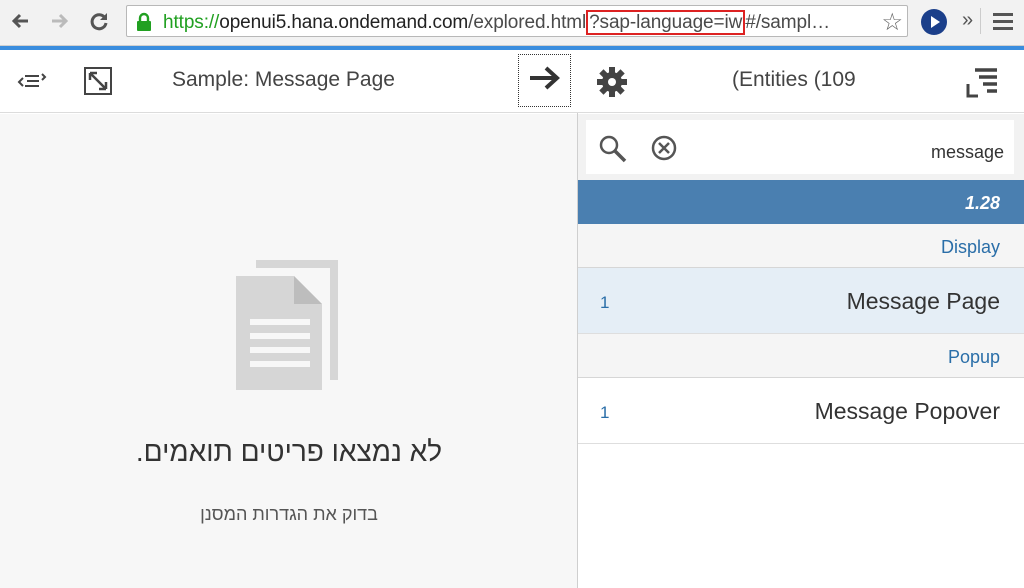  What do you see at coordinates (967, 20) in the screenshot?
I see `more-extensions: »` at bounding box center [967, 20].